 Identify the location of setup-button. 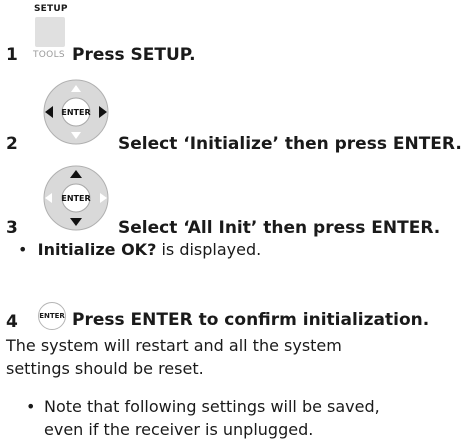
(50, 32).